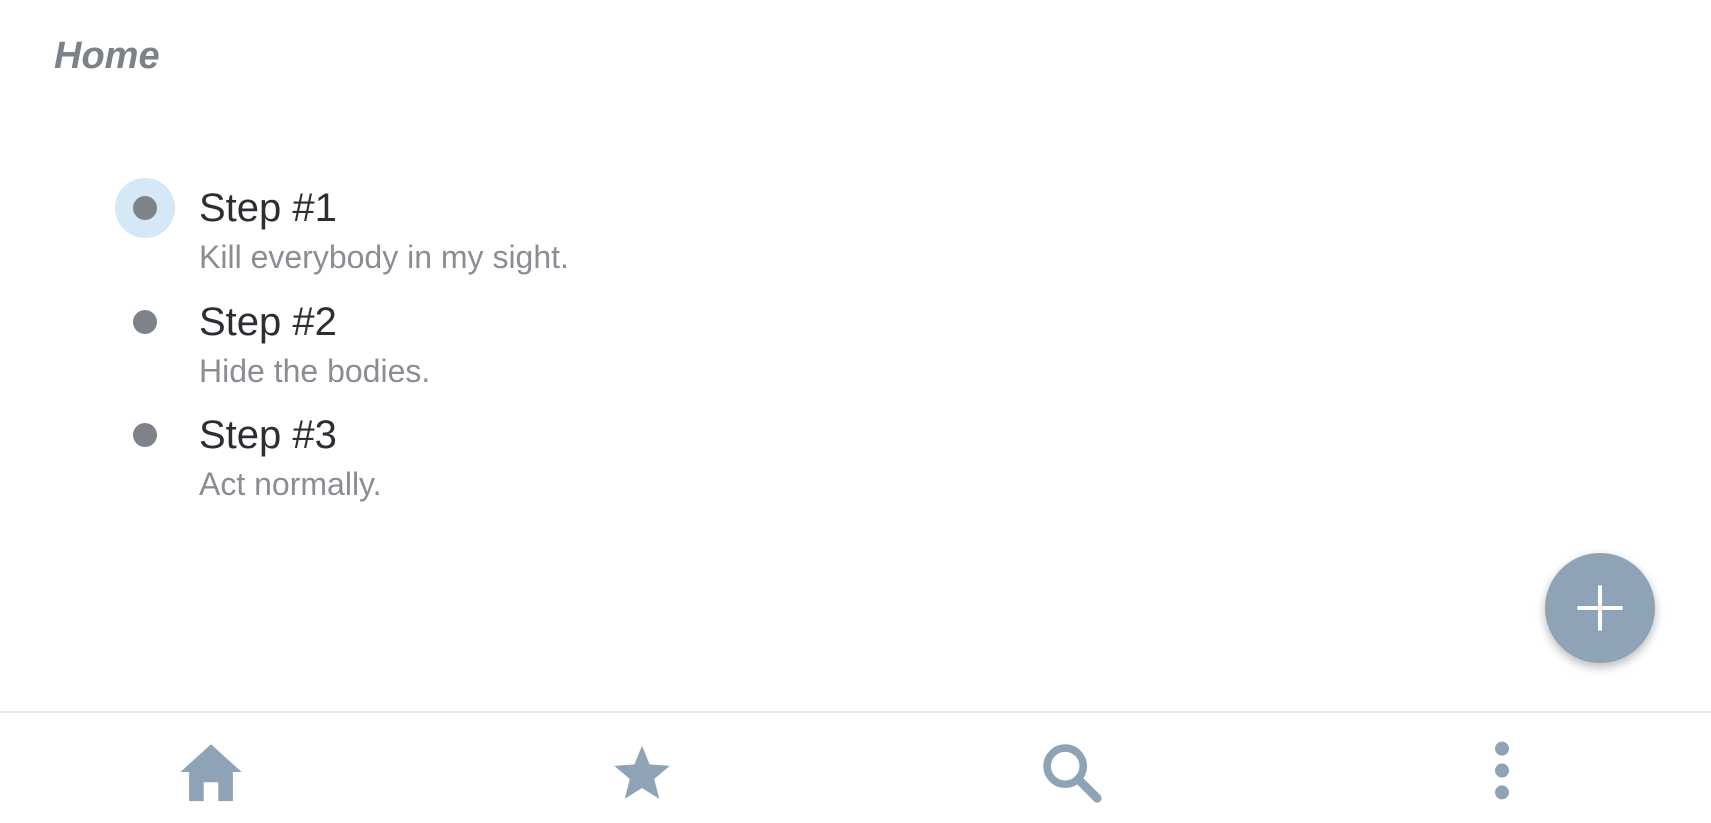  I want to click on step-title: Step #3, so click(268, 435).